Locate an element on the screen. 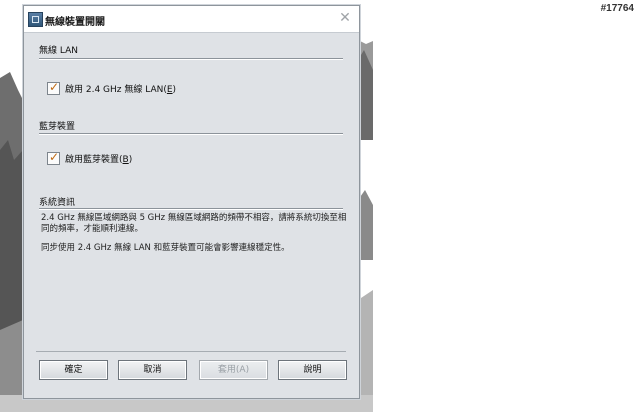 The height and width of the screenshot is (412, 640). system-info-paragraph-2: 同步使用 2.4 GHz 無線 LAN 和藍芽裝置可能會影響連線穩定性。 is located at coordinates (165, 248).